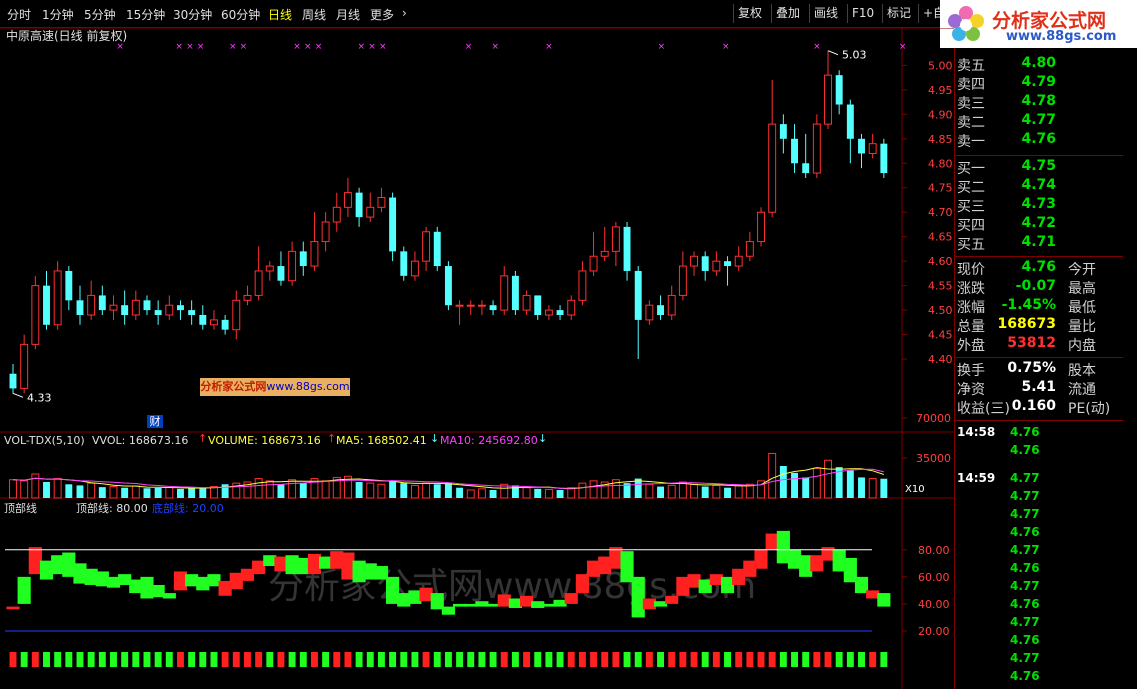  I want to click on tab-fenshi: 分时, so click(19, 14).